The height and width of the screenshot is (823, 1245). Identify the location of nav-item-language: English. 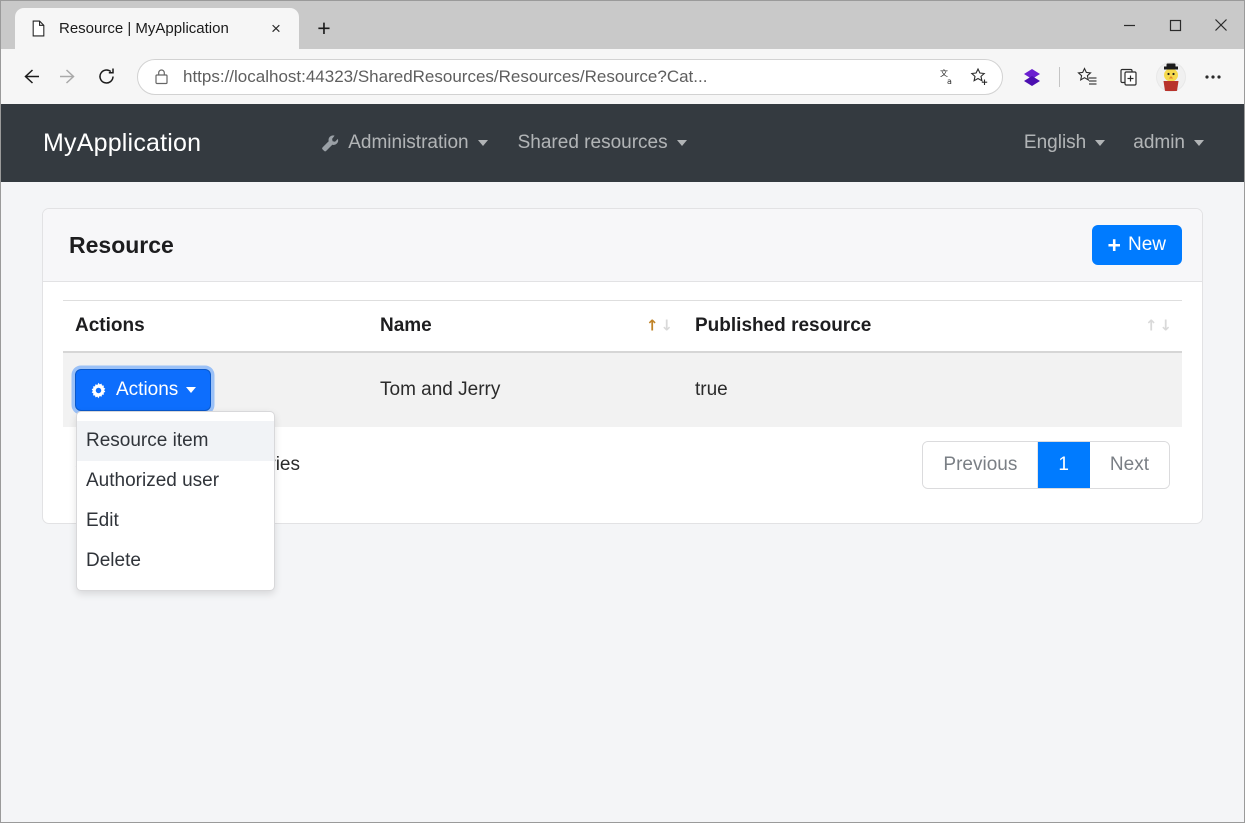
(1064, 143).